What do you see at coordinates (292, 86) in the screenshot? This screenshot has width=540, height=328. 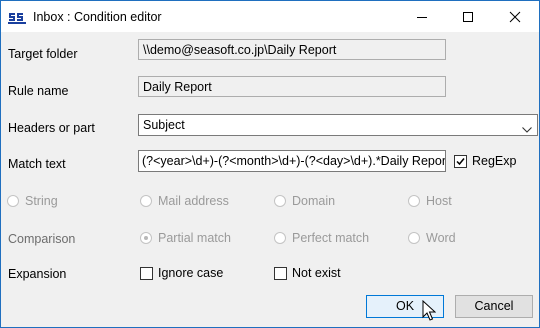 I see `rule-name-field: Daily Report` at bounding box center [292, 86].